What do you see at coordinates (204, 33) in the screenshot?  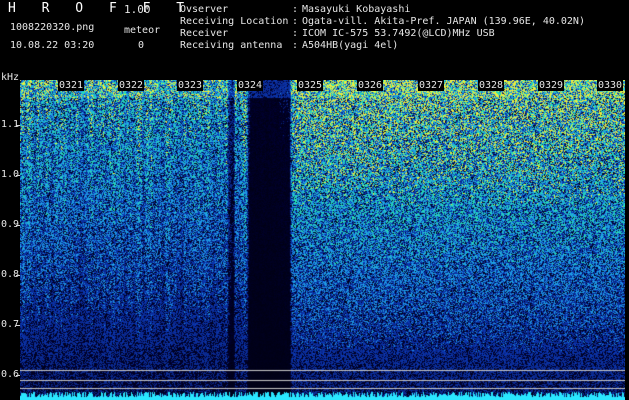 I see `info-label: Receiver` at bounding box center [204, 33].